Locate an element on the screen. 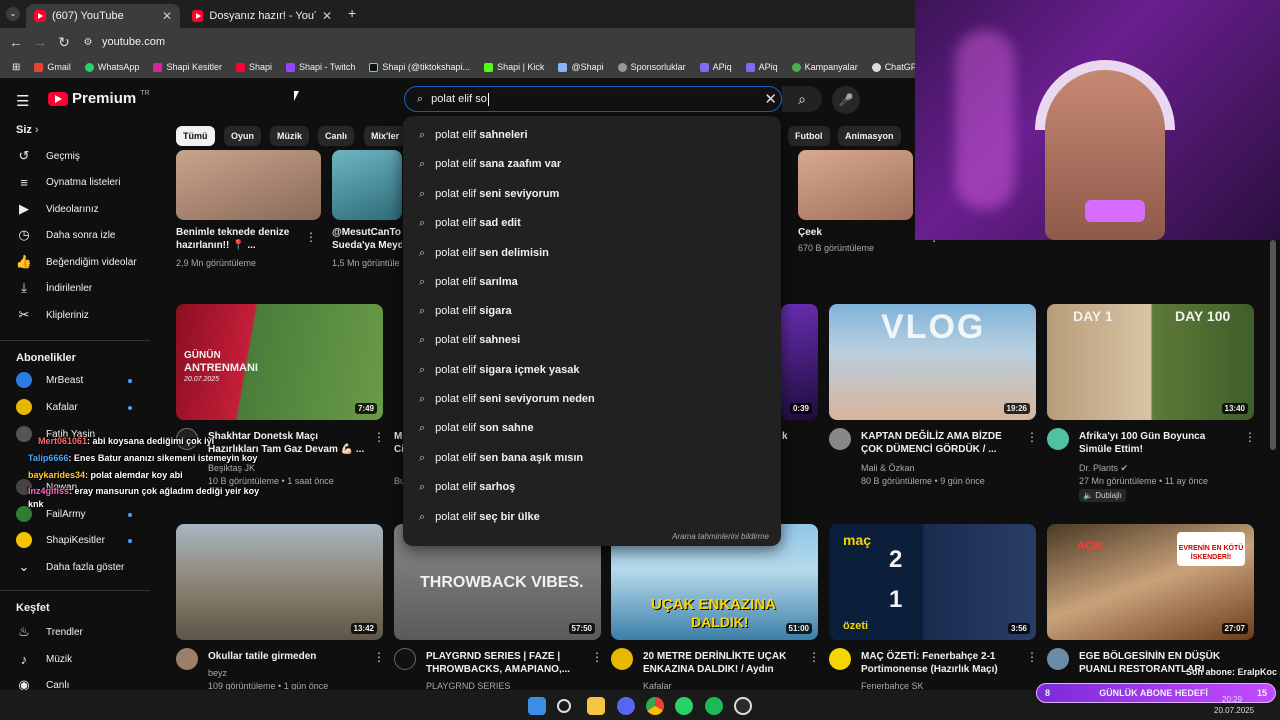 The image size is (1280, 720). suggestion-item: ⌕ polat elif seni seviyorum is located at coordinates (489, 194).